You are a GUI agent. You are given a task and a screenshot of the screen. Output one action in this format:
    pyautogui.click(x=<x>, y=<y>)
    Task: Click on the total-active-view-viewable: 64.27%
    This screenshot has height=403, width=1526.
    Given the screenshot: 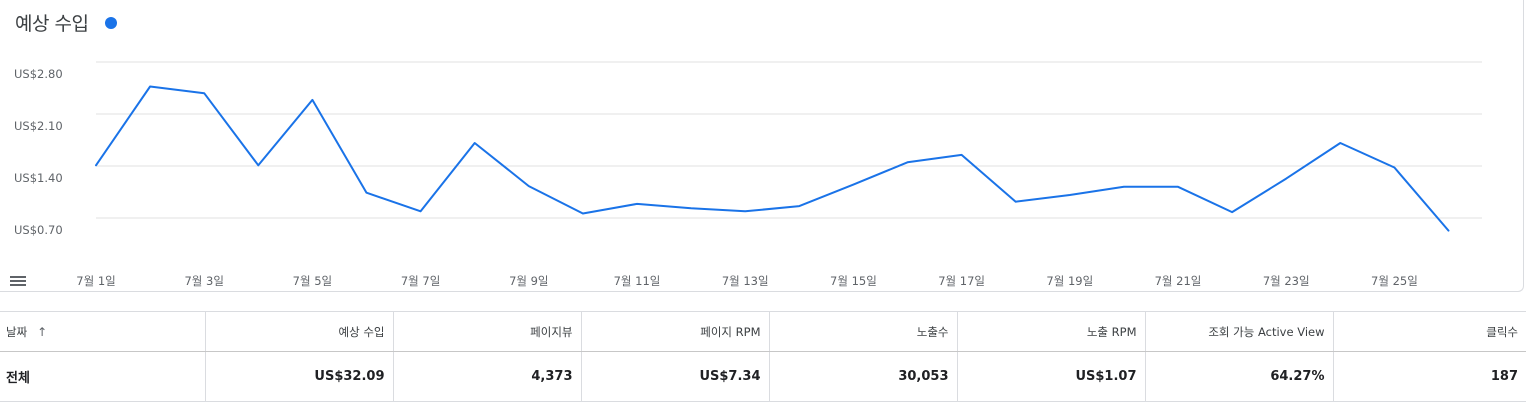 What is the action you would take?
    pyautogui.click(x=1238, y=376)
    